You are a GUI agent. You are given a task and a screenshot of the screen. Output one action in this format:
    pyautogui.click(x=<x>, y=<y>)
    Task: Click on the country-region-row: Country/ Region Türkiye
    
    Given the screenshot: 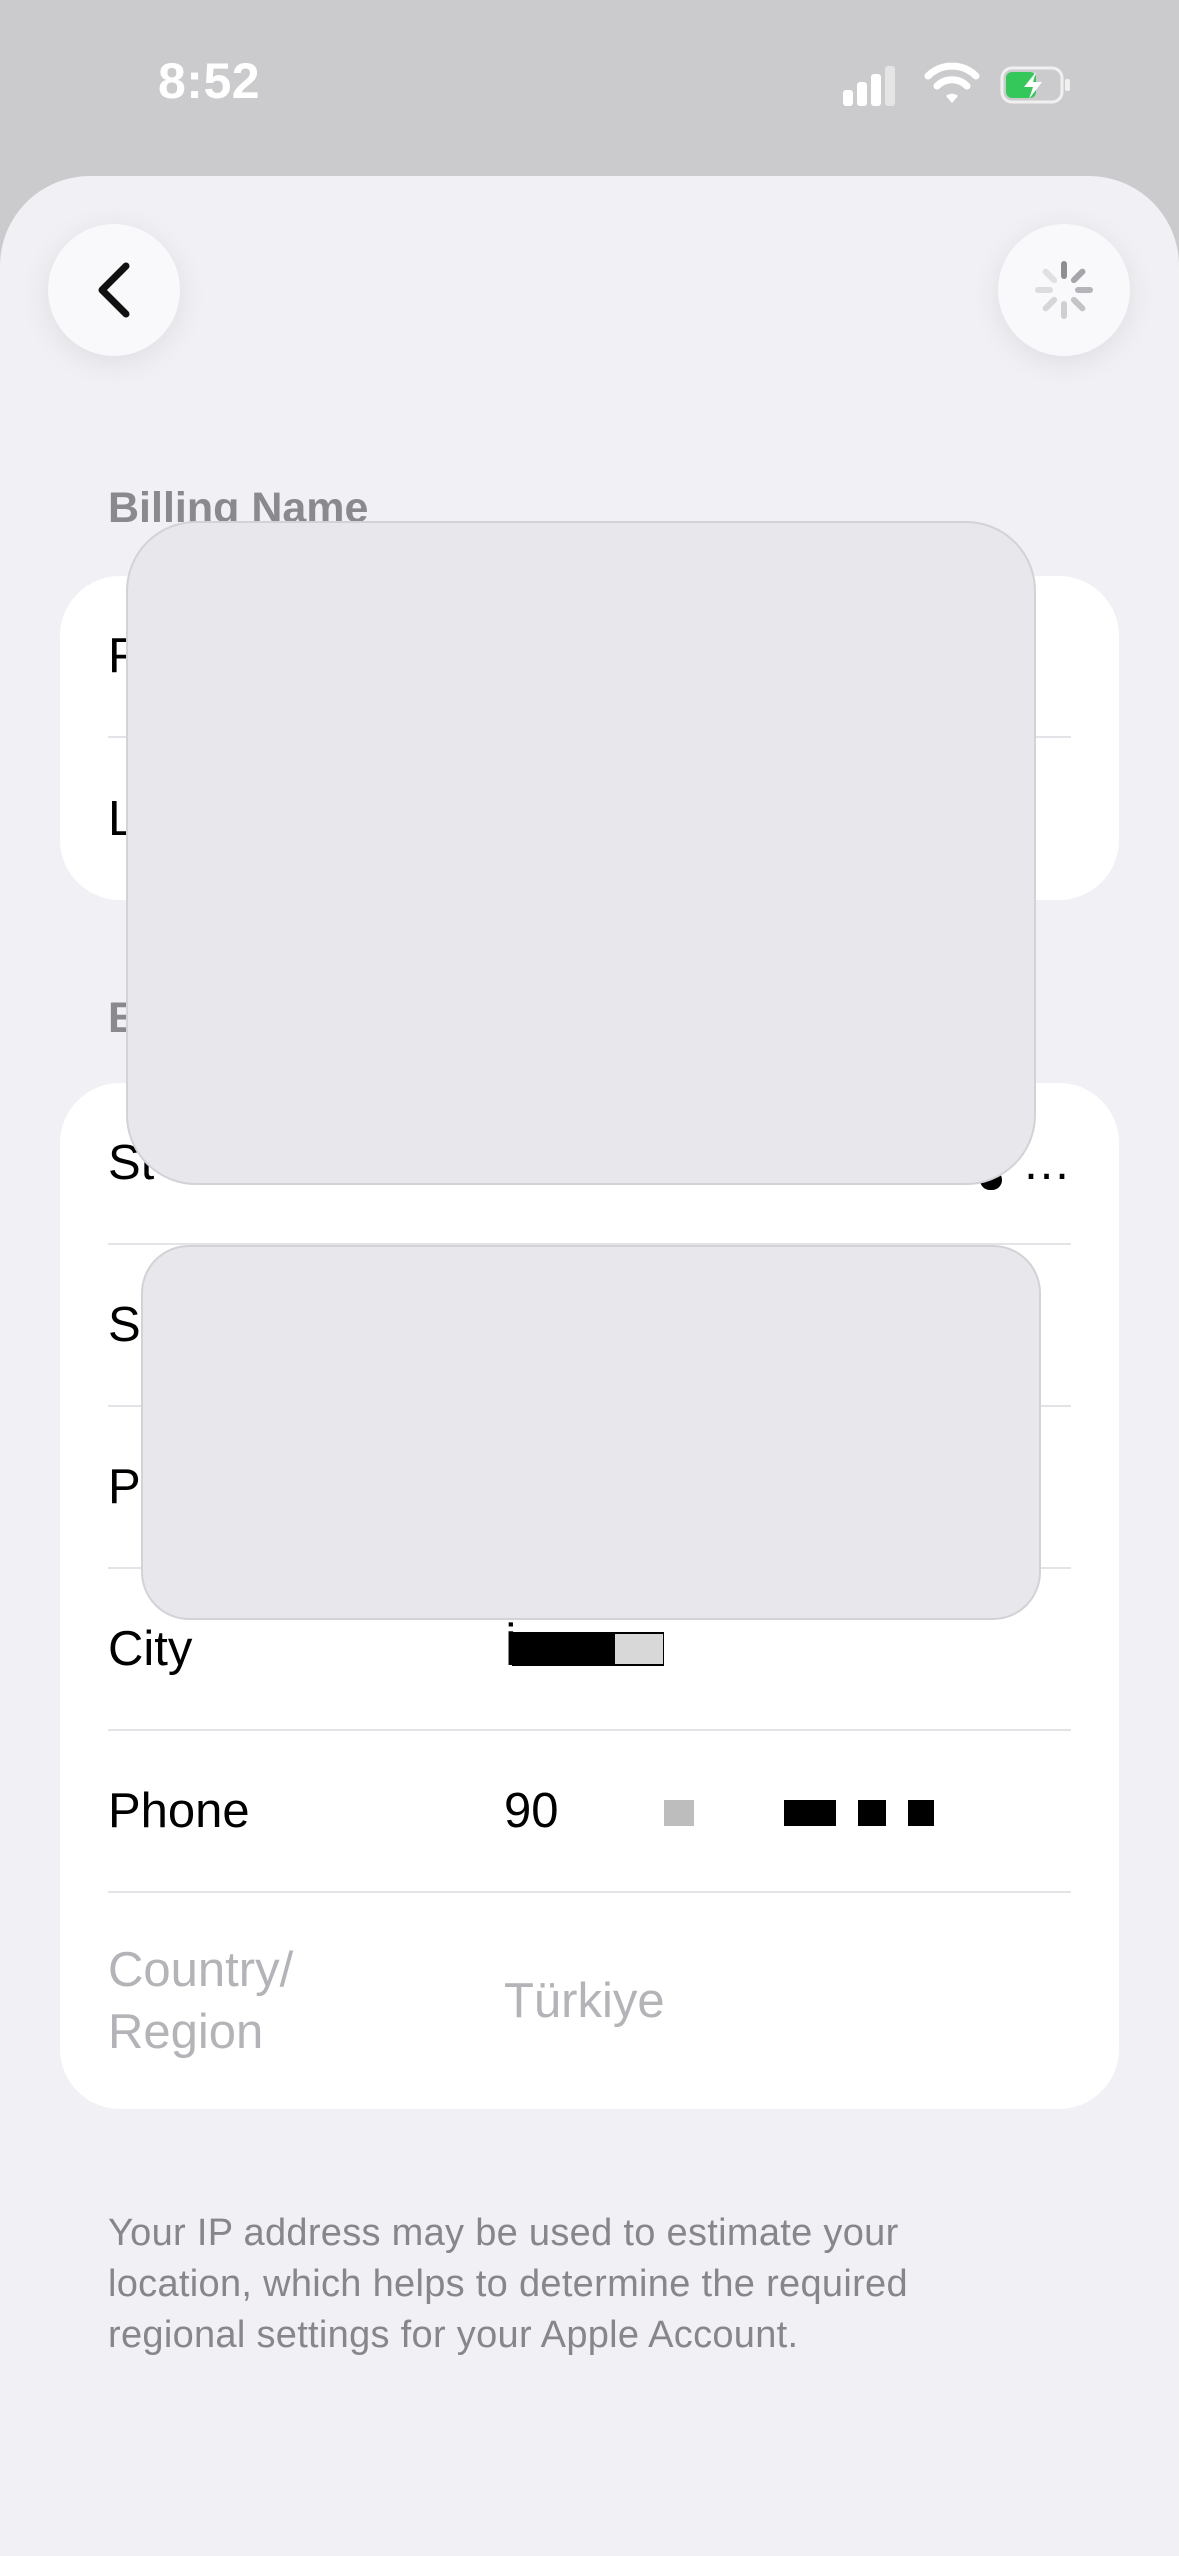 What is the action you would take?
    pyautogui.click(x=589, y=2001)
    